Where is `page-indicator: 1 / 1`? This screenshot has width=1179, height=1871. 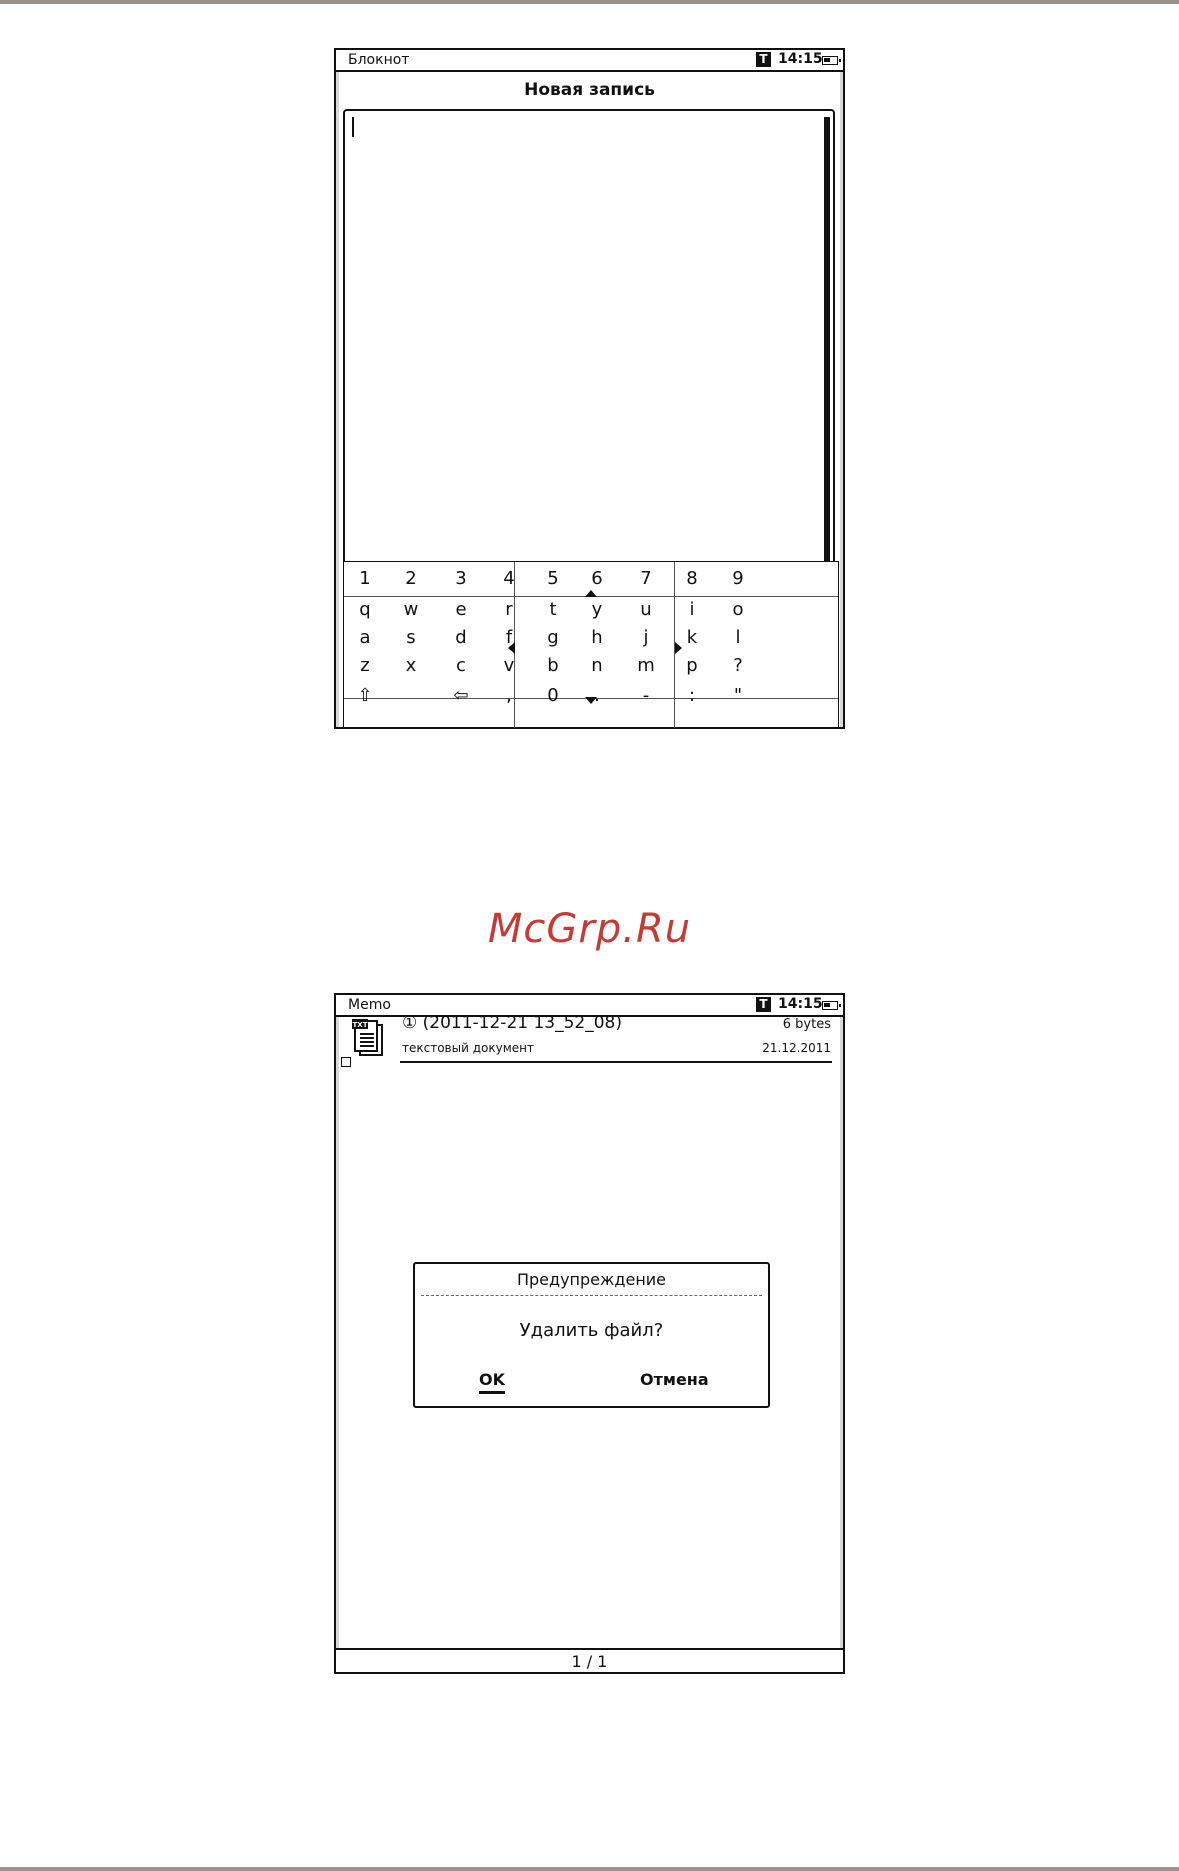
page-indicator: 1 / 1 is located at coordinates (589, 1661).